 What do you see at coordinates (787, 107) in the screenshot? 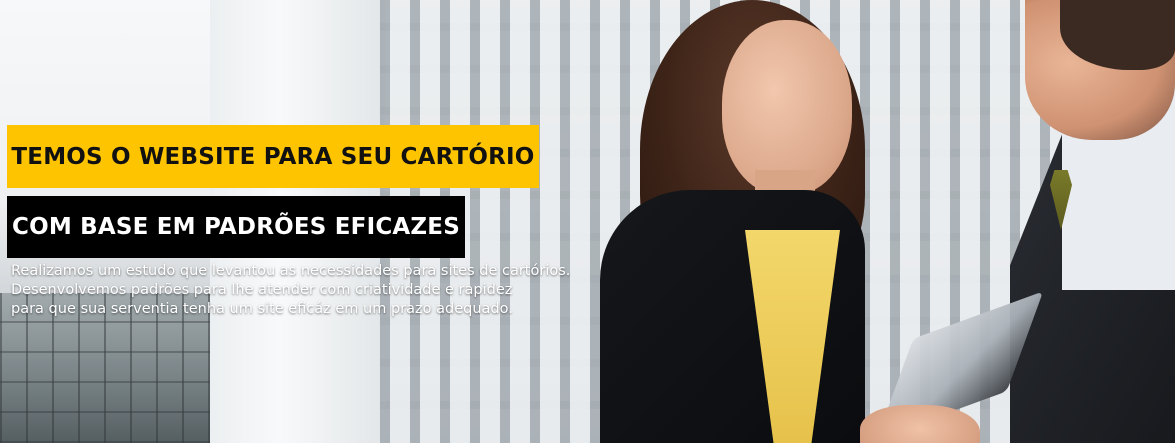
I see `woman-face` at bounding box center [787, 107].